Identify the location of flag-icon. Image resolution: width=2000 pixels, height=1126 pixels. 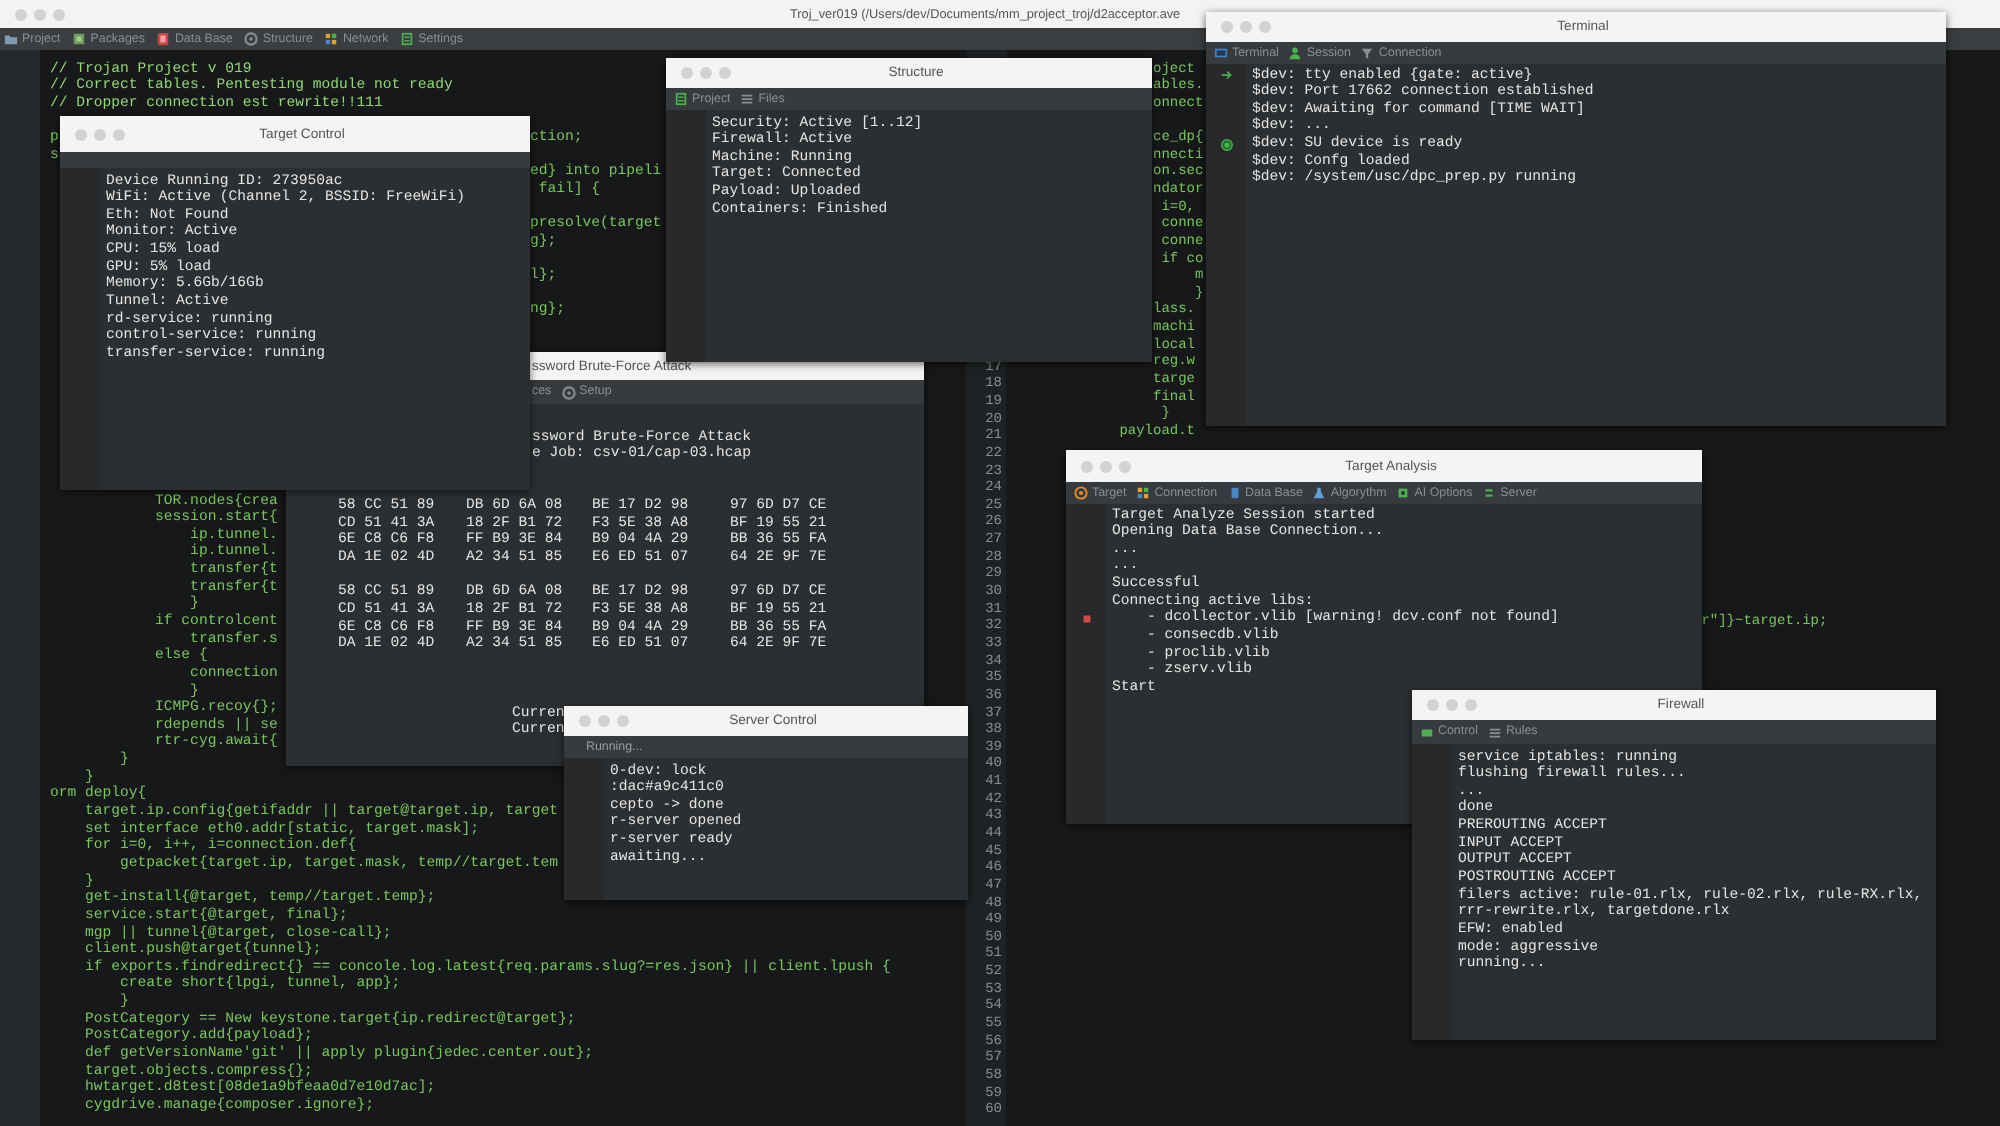
(1427, 732).